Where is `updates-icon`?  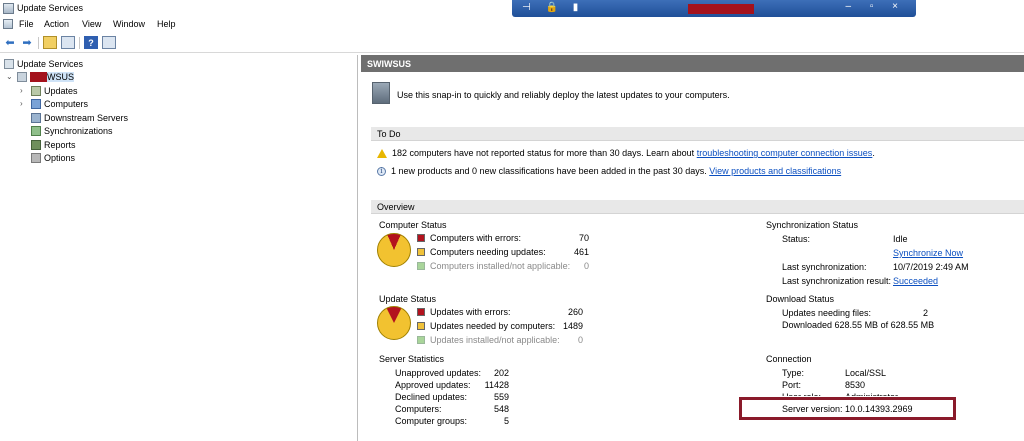
updates-icon is located at coordinates (36, 90).